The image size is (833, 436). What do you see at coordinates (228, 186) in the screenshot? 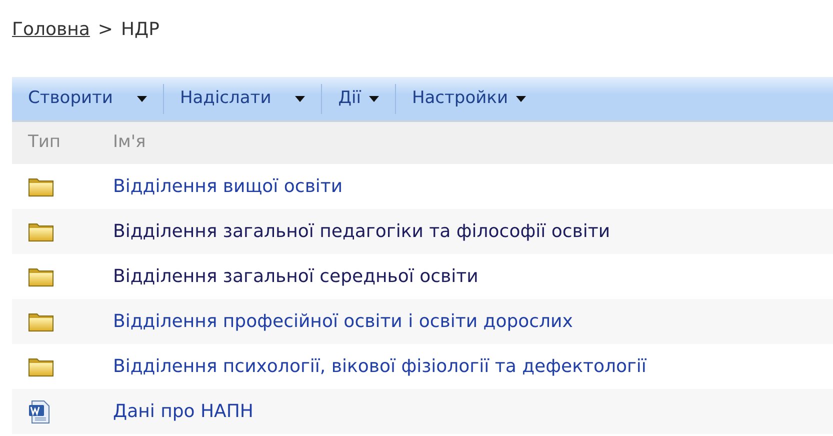
I see `item-link: Відділення вищої освіти` at bounding box center [228, 186].